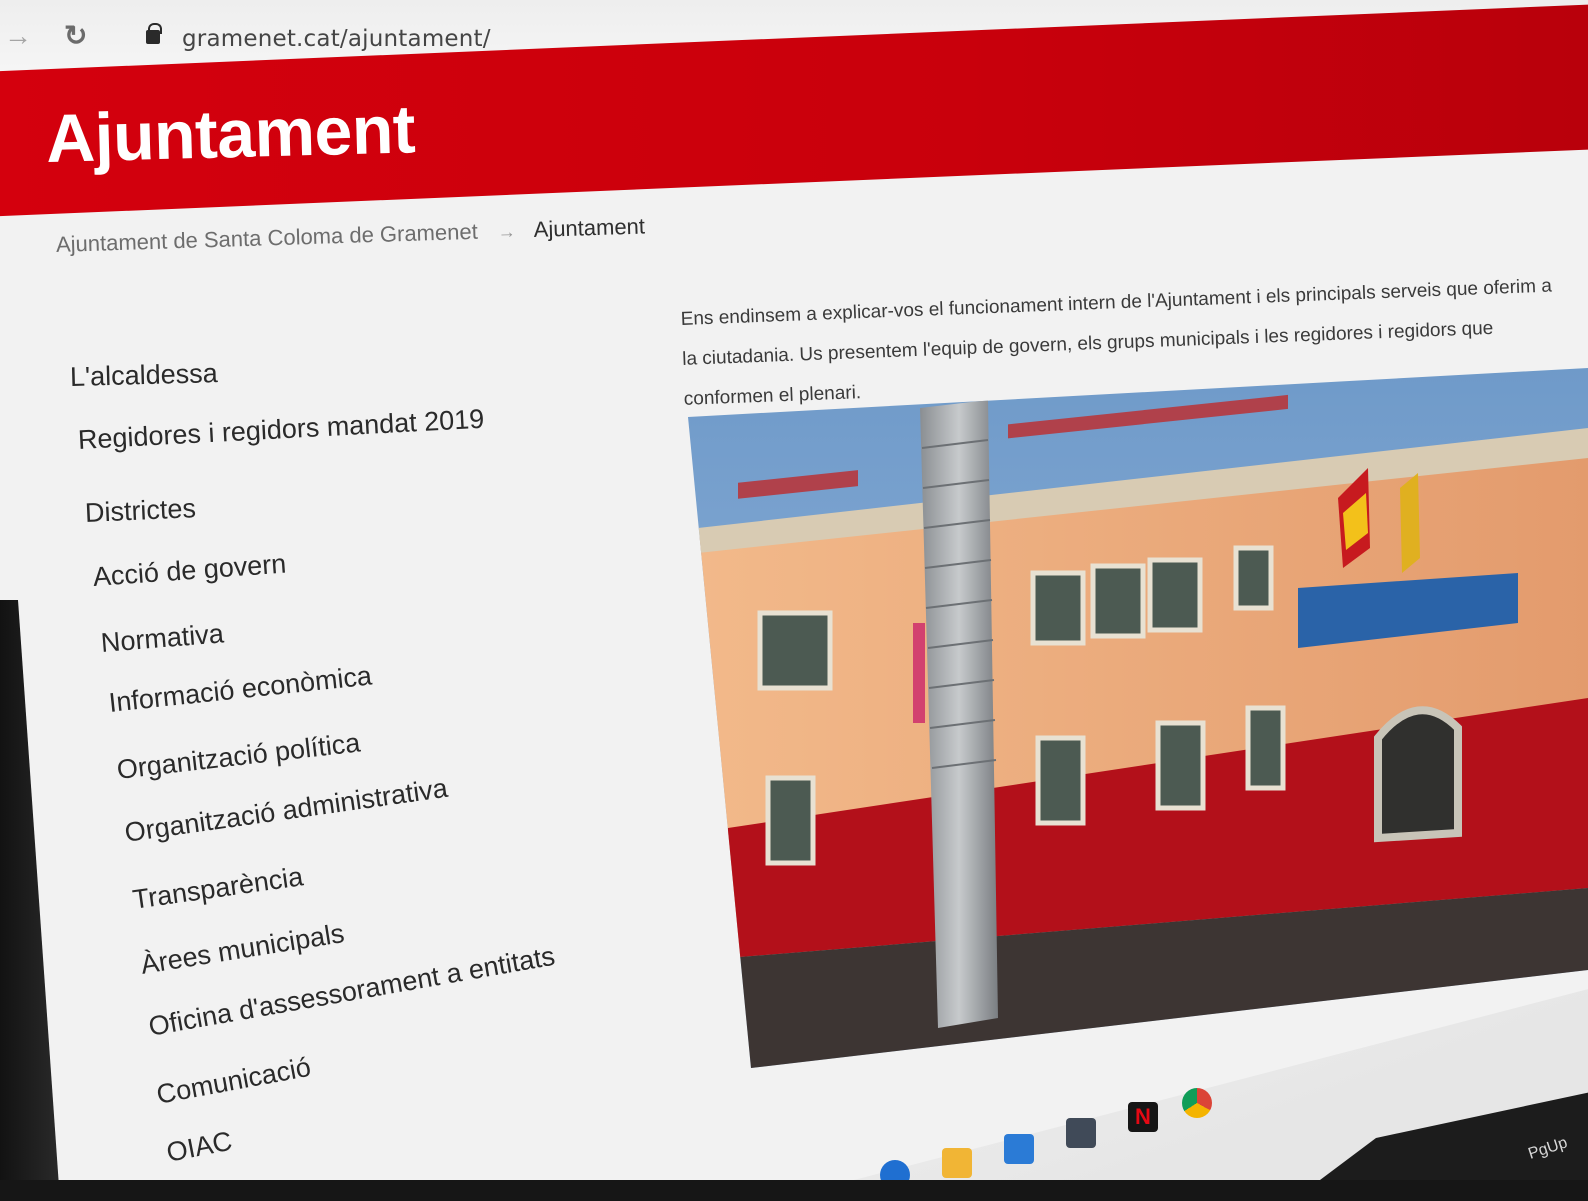  Describe the element at coordinates (286, 811) in the screenshot. I see `sidebar-item-organitzacio-administrativa: Organització administrativa` at that location.